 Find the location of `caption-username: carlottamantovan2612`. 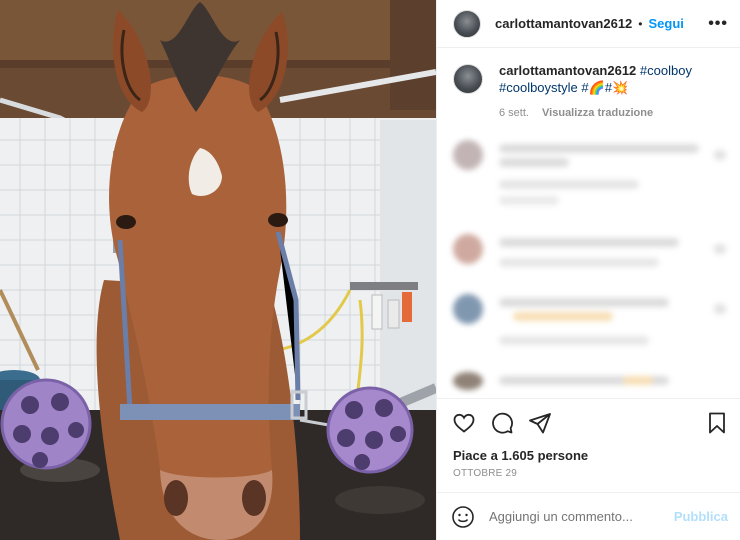

caption-username: carlottamantovan2612 is located at coordinates (567, 70).